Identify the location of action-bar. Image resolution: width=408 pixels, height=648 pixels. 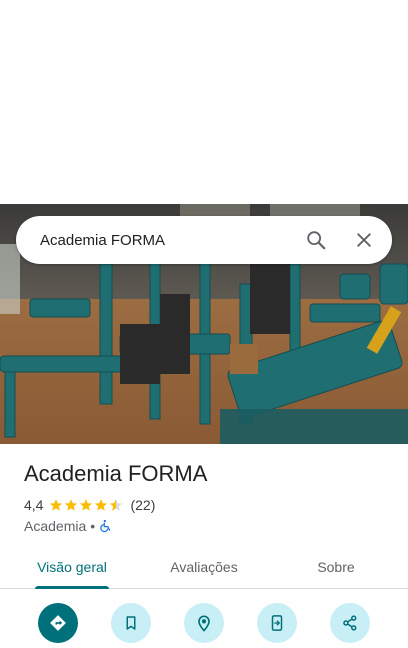
(204, 623).